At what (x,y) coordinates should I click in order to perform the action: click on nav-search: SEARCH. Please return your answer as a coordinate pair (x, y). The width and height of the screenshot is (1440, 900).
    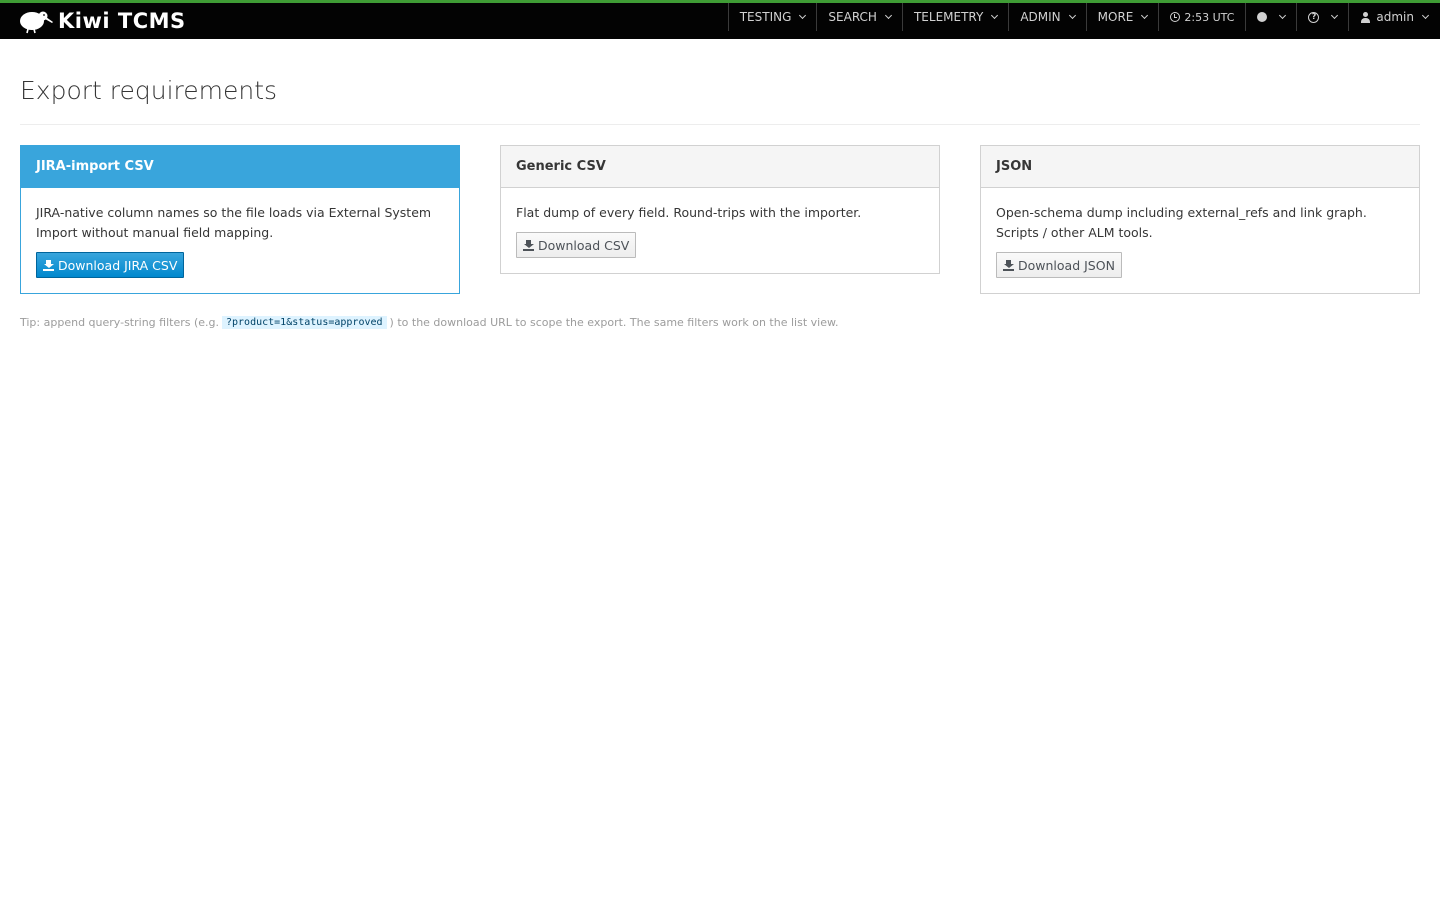
    Looking at the image, I should click on (859, 17).